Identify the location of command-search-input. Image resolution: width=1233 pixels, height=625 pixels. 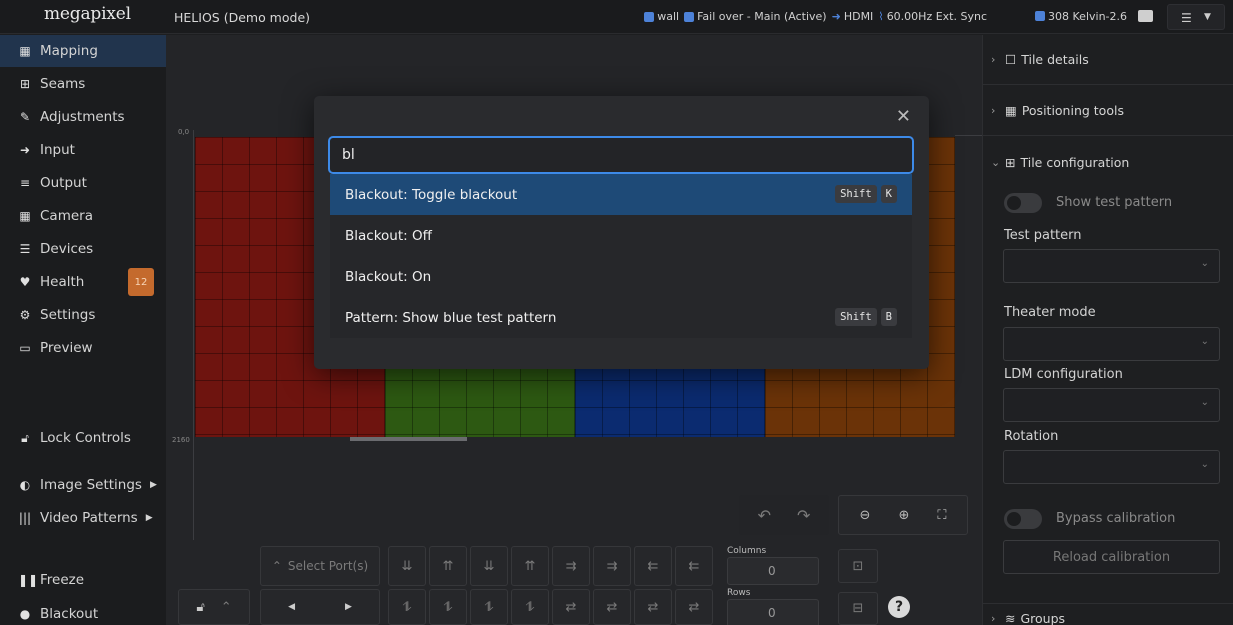
(621, 155).